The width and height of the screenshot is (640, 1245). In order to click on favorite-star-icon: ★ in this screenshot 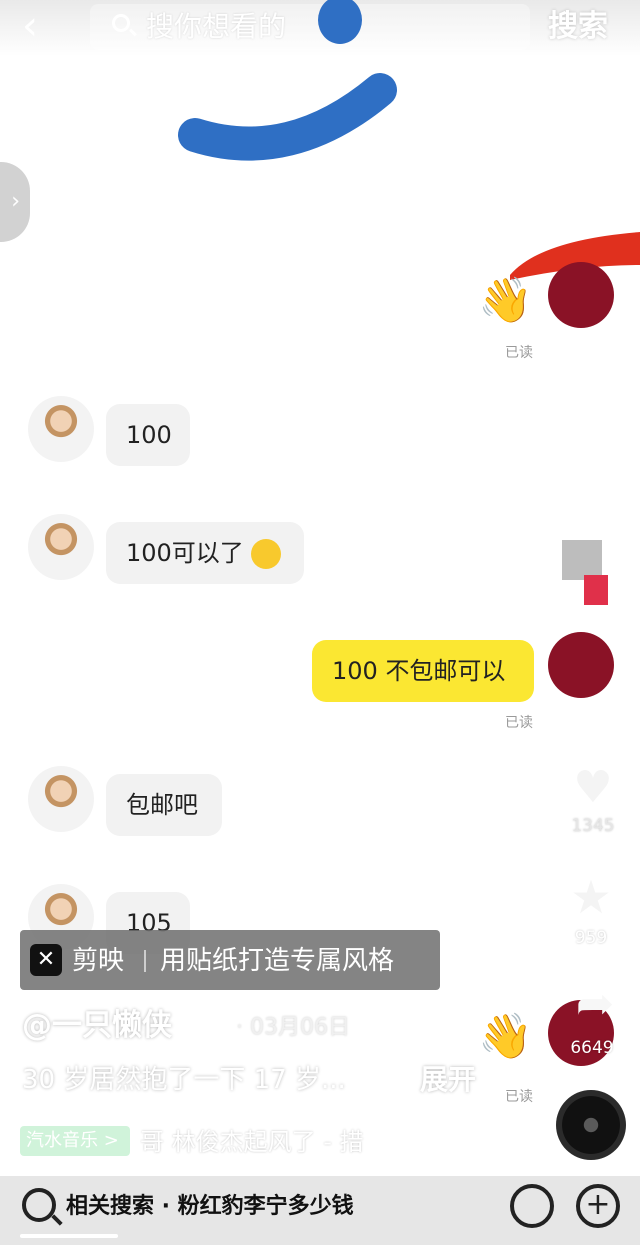, I will do `click(591, 897)`.